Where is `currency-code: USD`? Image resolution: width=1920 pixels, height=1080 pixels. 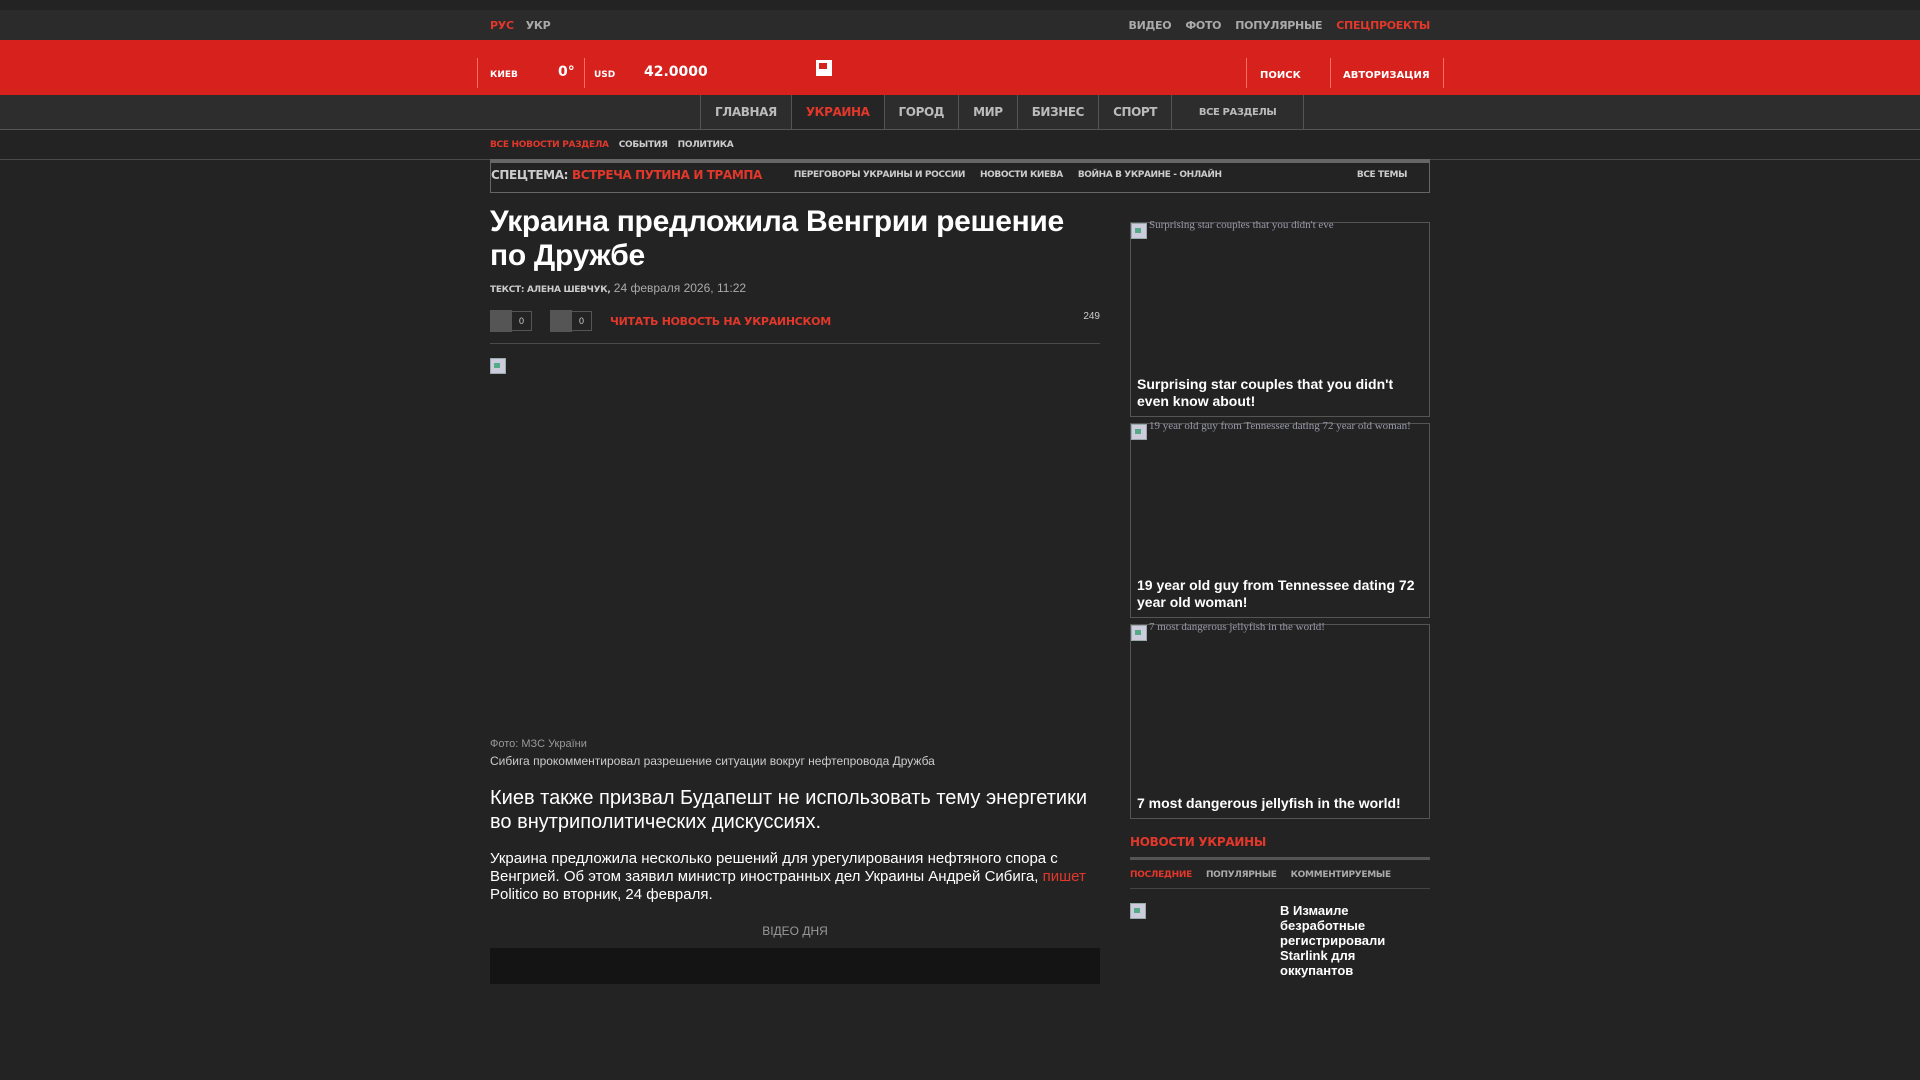
currency-code: USD is located at coordinates (604, 75).